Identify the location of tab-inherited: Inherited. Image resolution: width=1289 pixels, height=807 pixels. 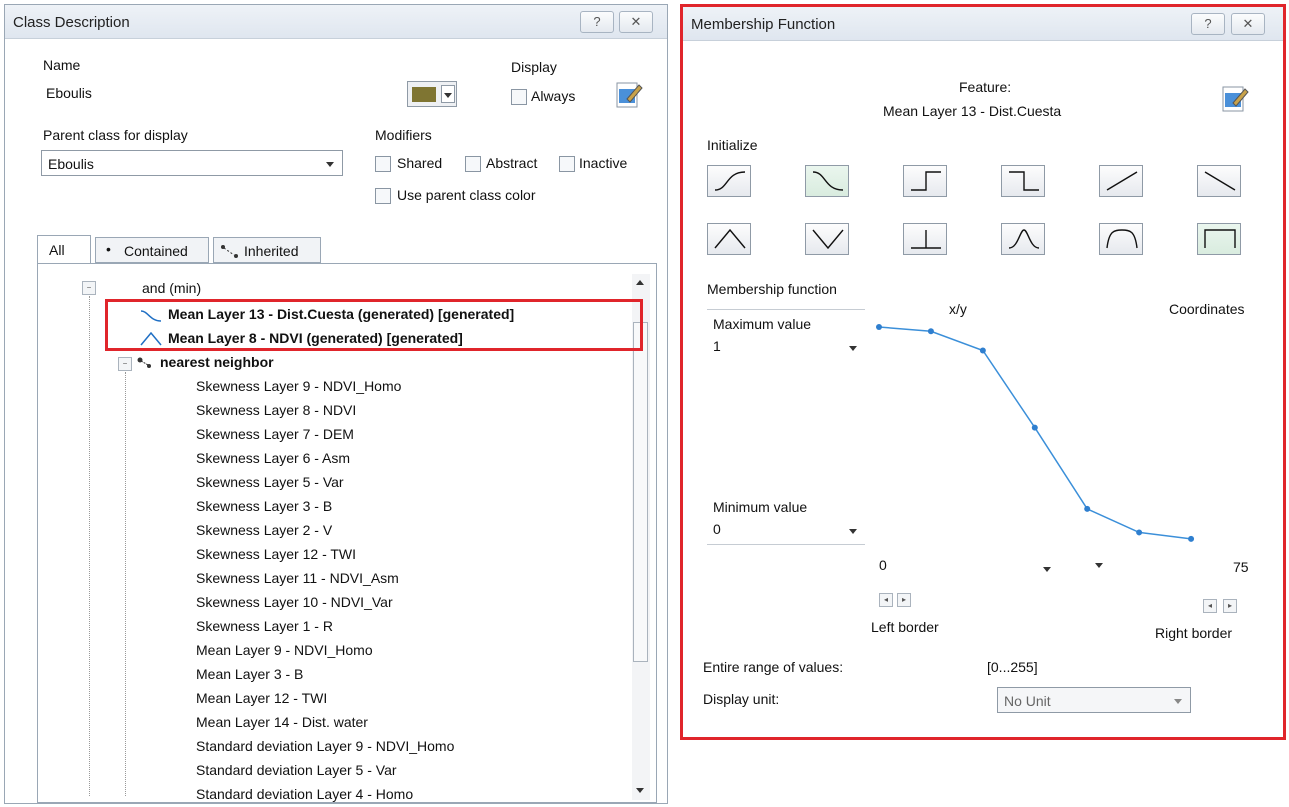
(267, 250).